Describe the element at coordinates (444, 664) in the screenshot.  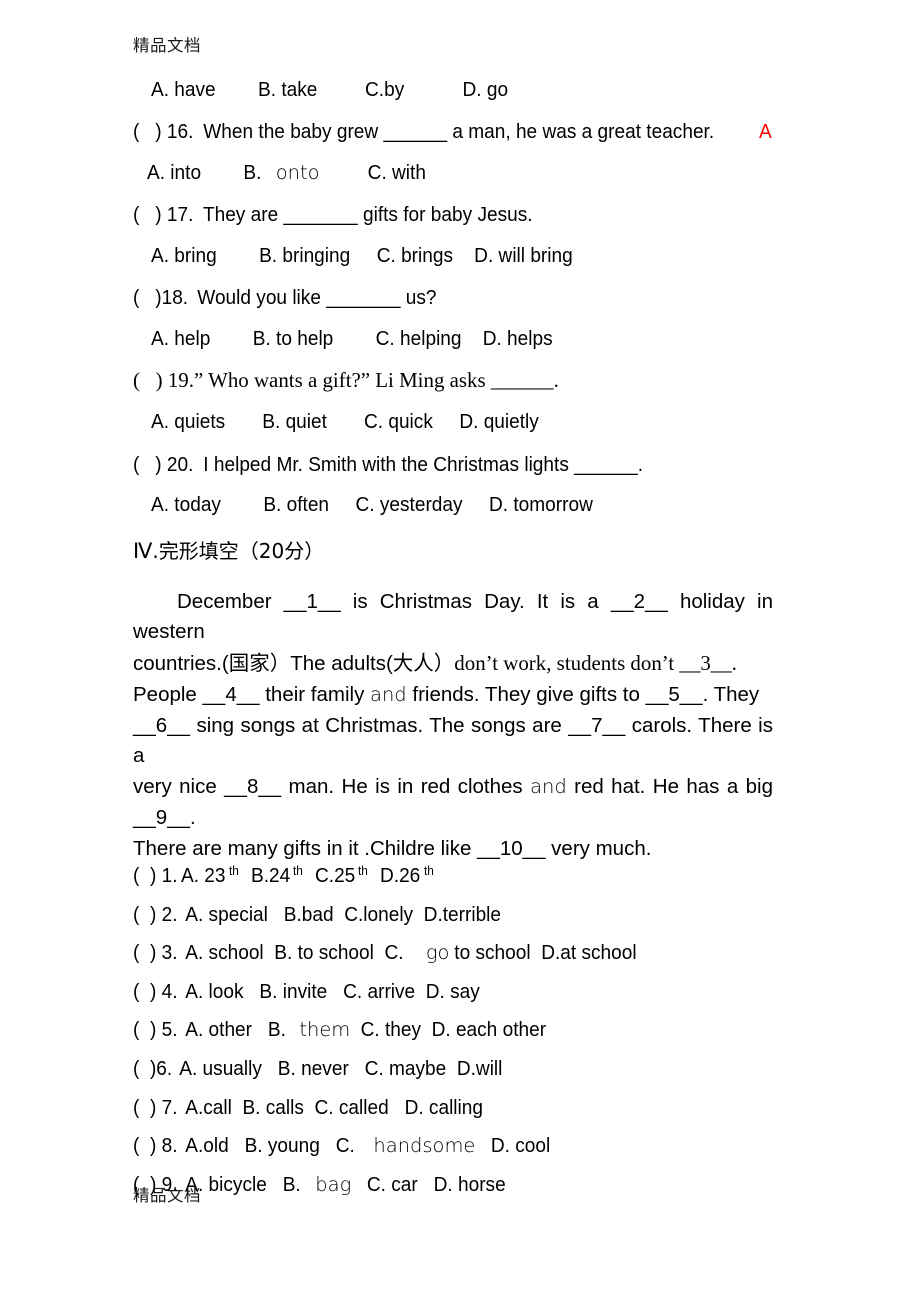
I see `passage-line-2c: ）` at that location.